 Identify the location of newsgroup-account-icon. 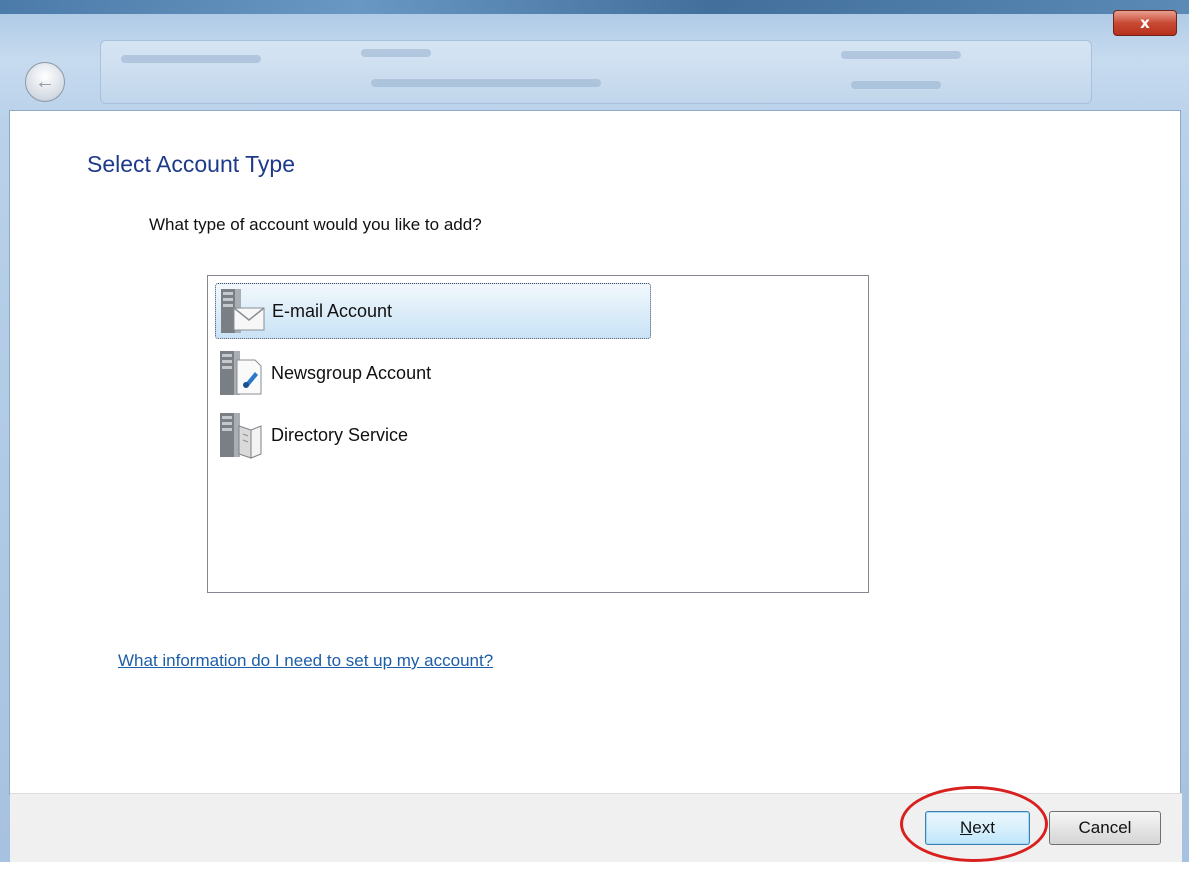
(241, 373).